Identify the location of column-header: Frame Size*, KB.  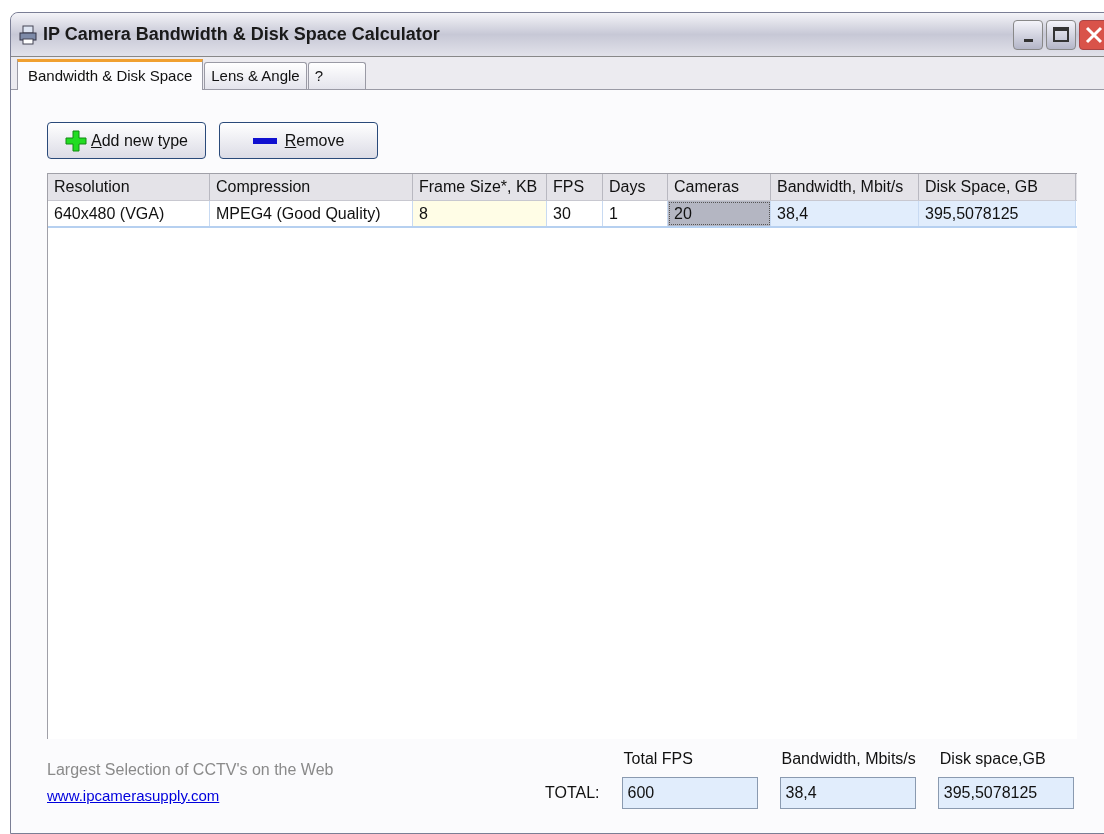
(480, 187).